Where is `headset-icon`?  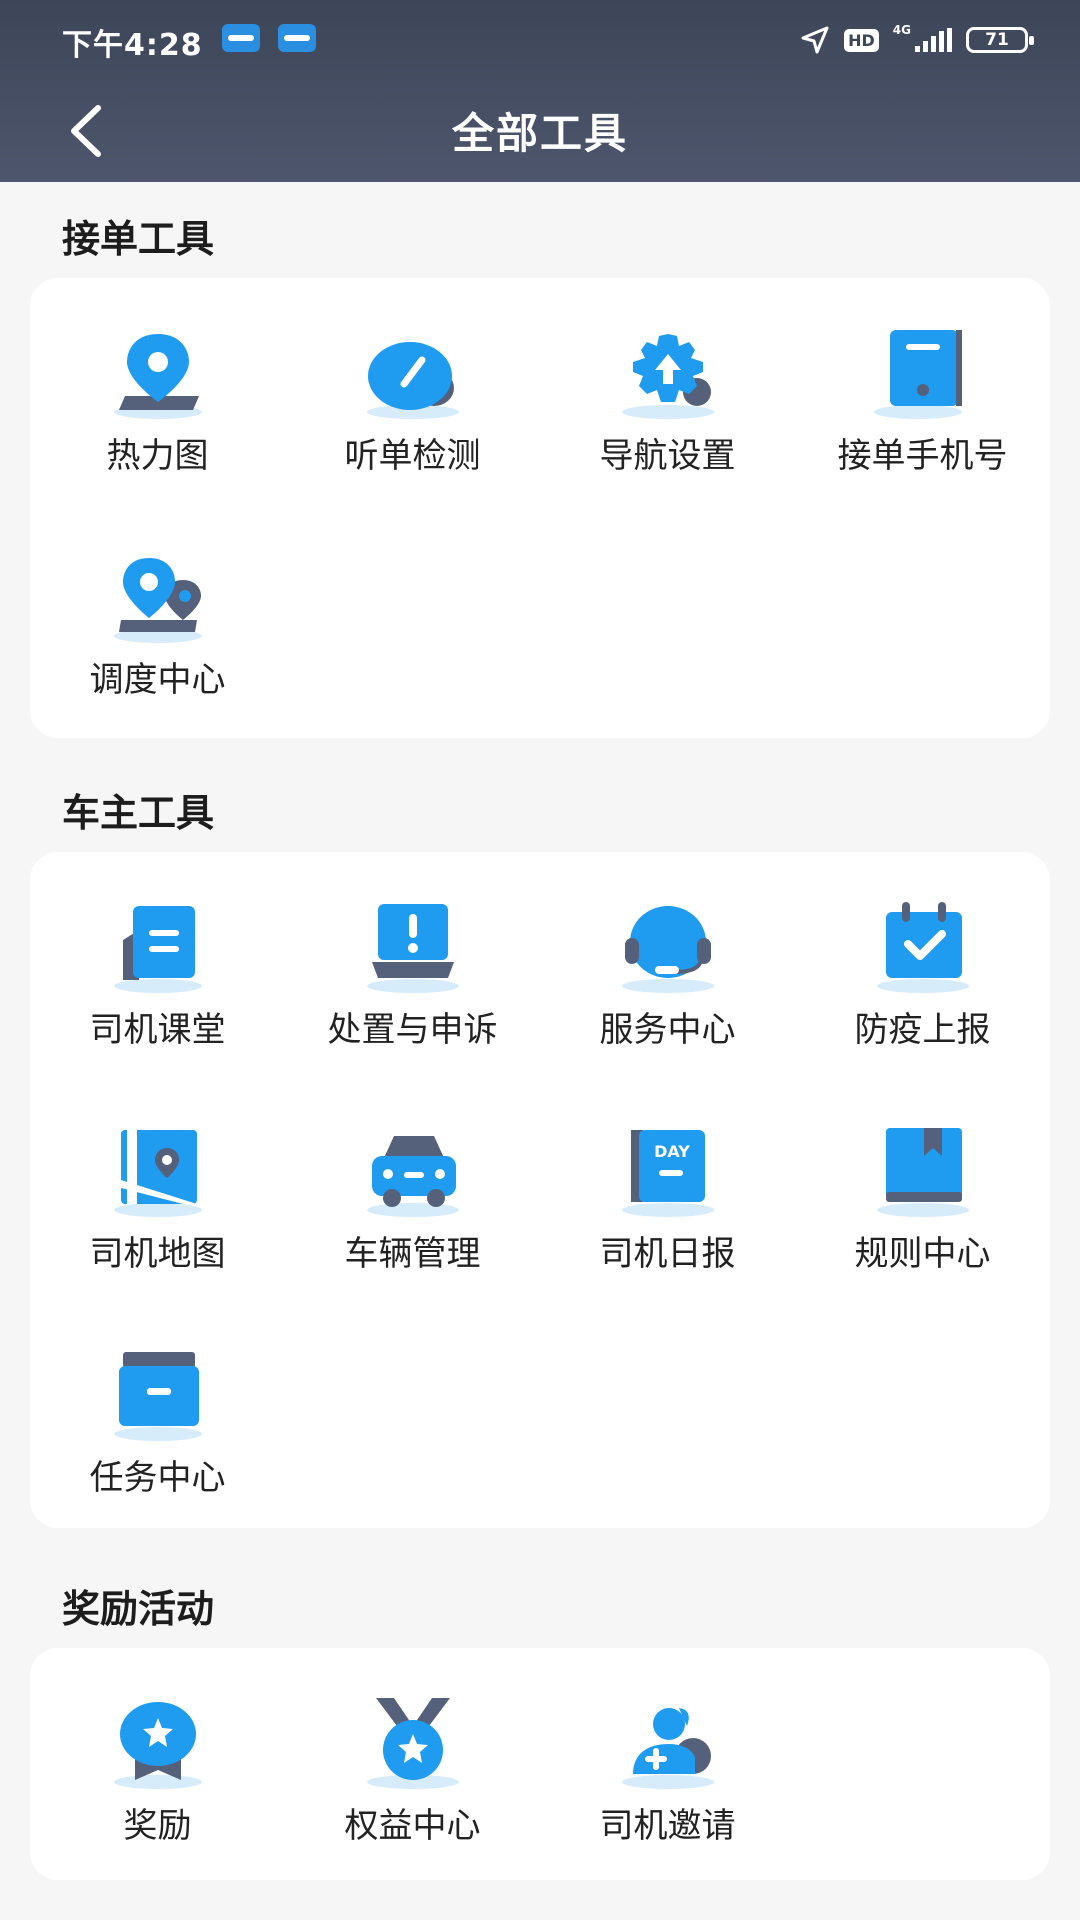
headset-icon is located at coordinates (667, 949).